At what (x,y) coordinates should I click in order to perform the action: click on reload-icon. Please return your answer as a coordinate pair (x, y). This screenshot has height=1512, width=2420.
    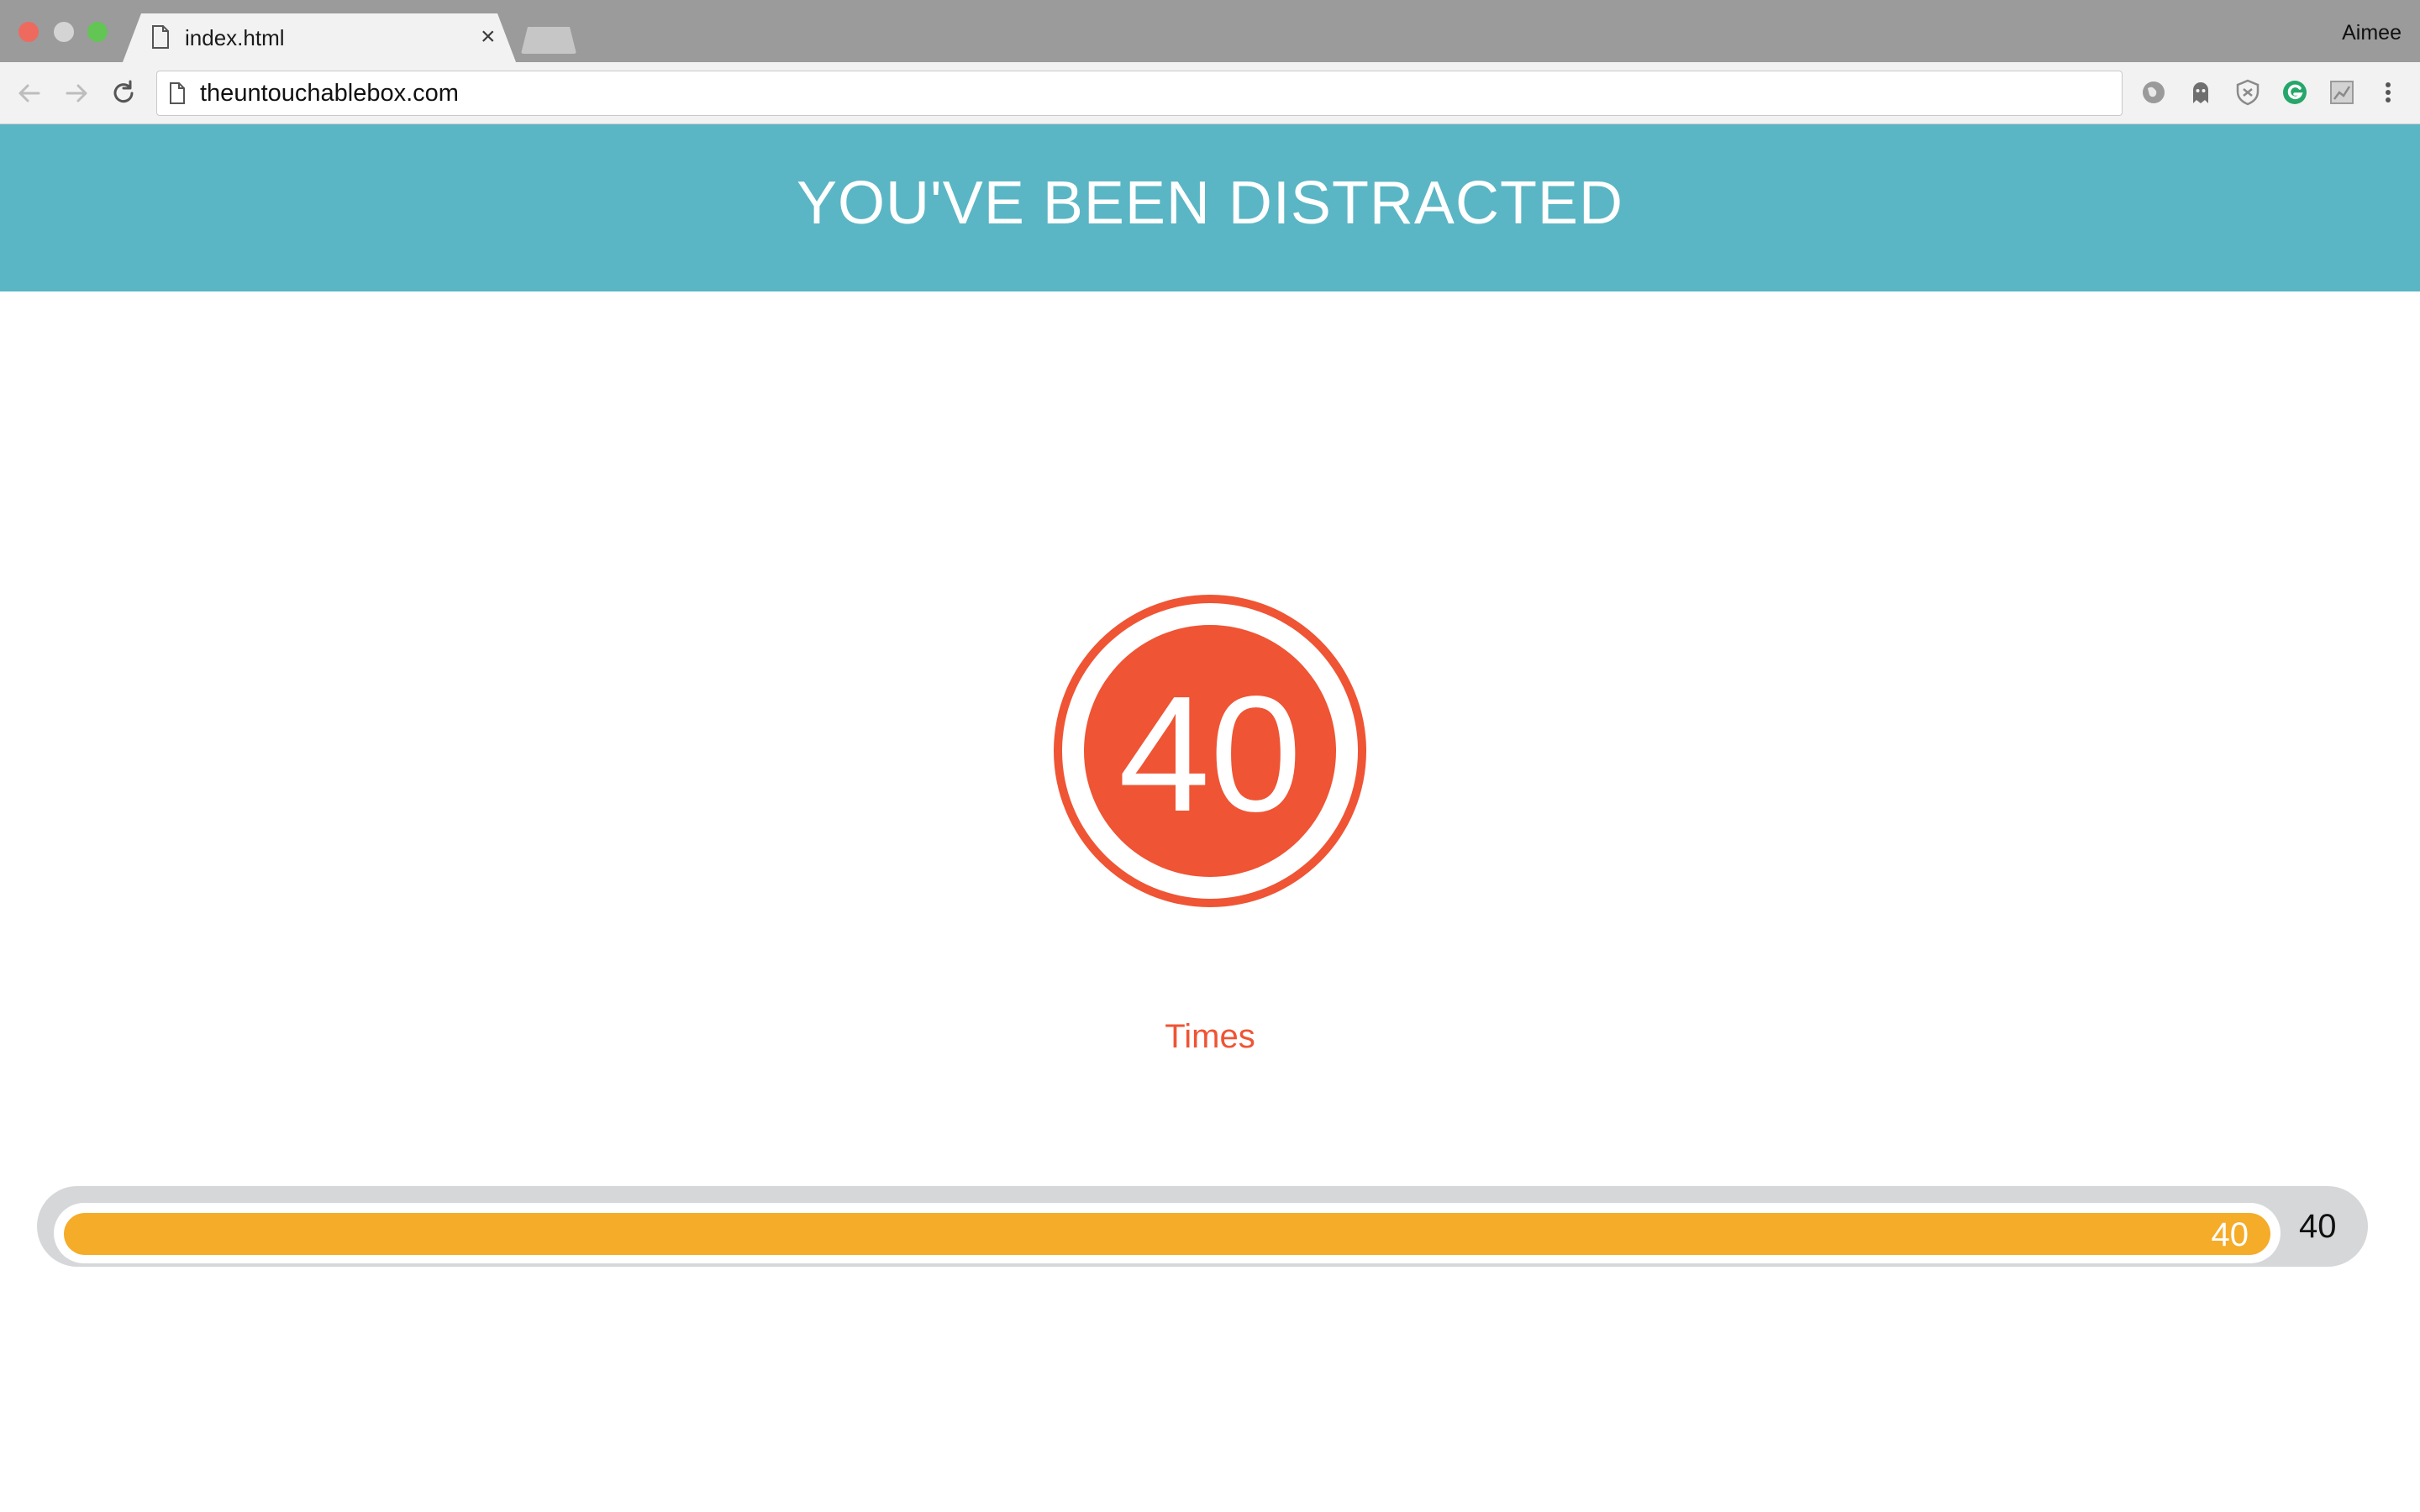
    Looking at the image, I should click on (124, 93).